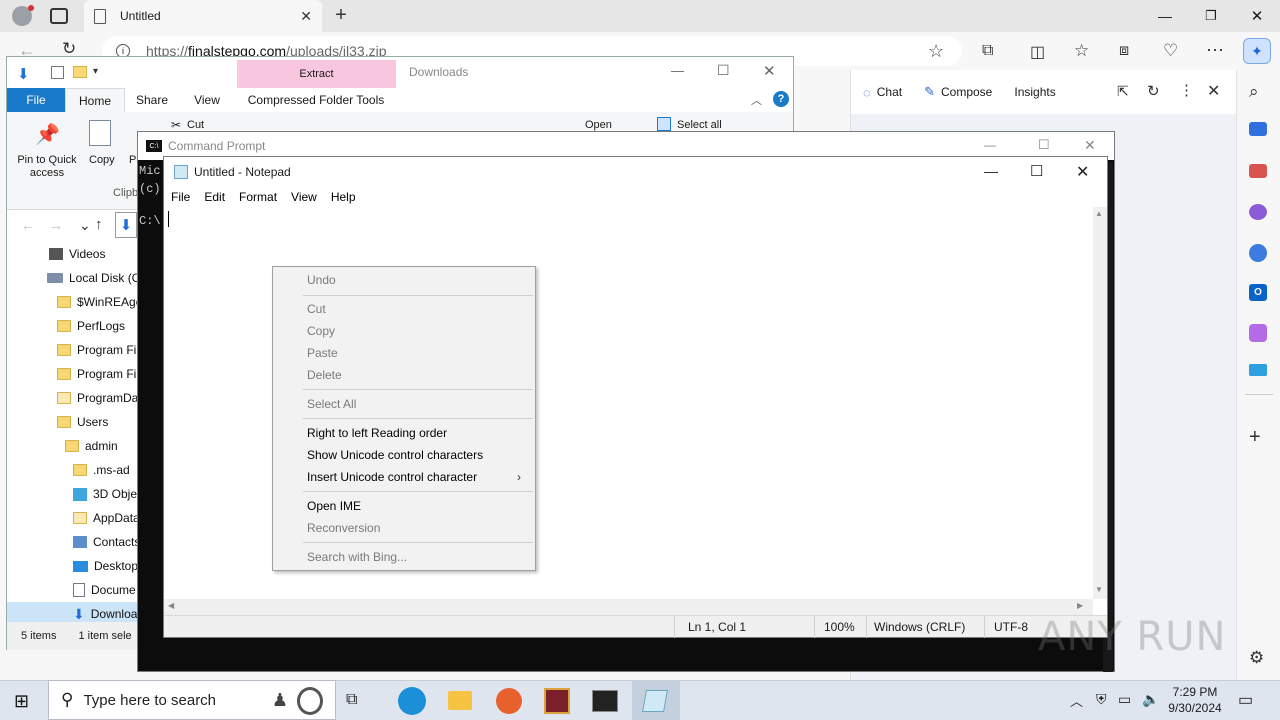 Image resolution: width=1280 pixels, height=720 pixels. What do you see at coordinates (351, 700) in the screenshot?
I see `task-view-icon: ⧉` at bounding box center [351, 700].